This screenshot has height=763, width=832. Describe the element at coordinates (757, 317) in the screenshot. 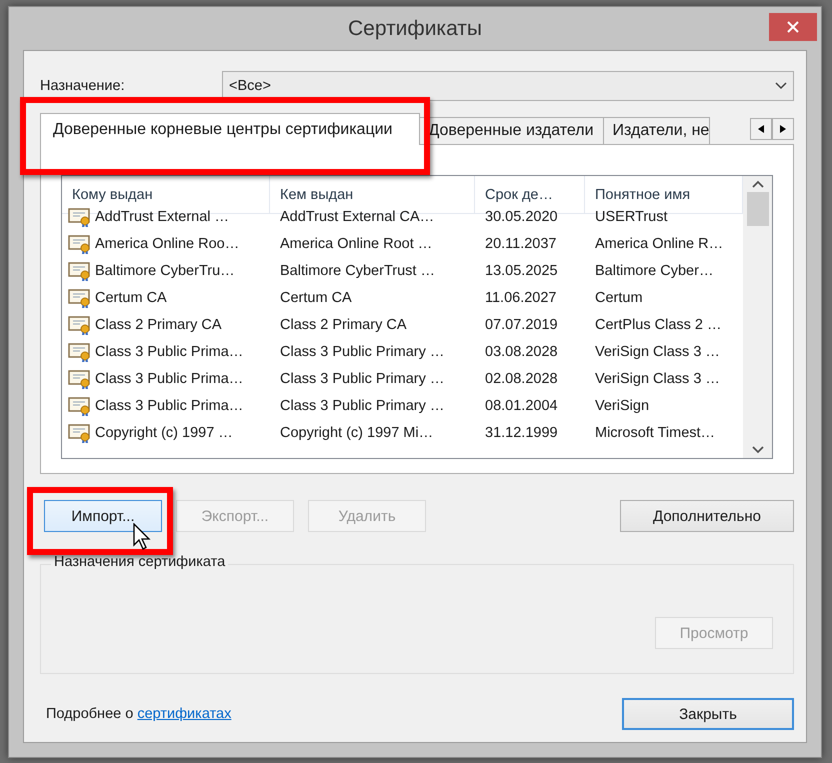

I see `scrollbar` at that location.